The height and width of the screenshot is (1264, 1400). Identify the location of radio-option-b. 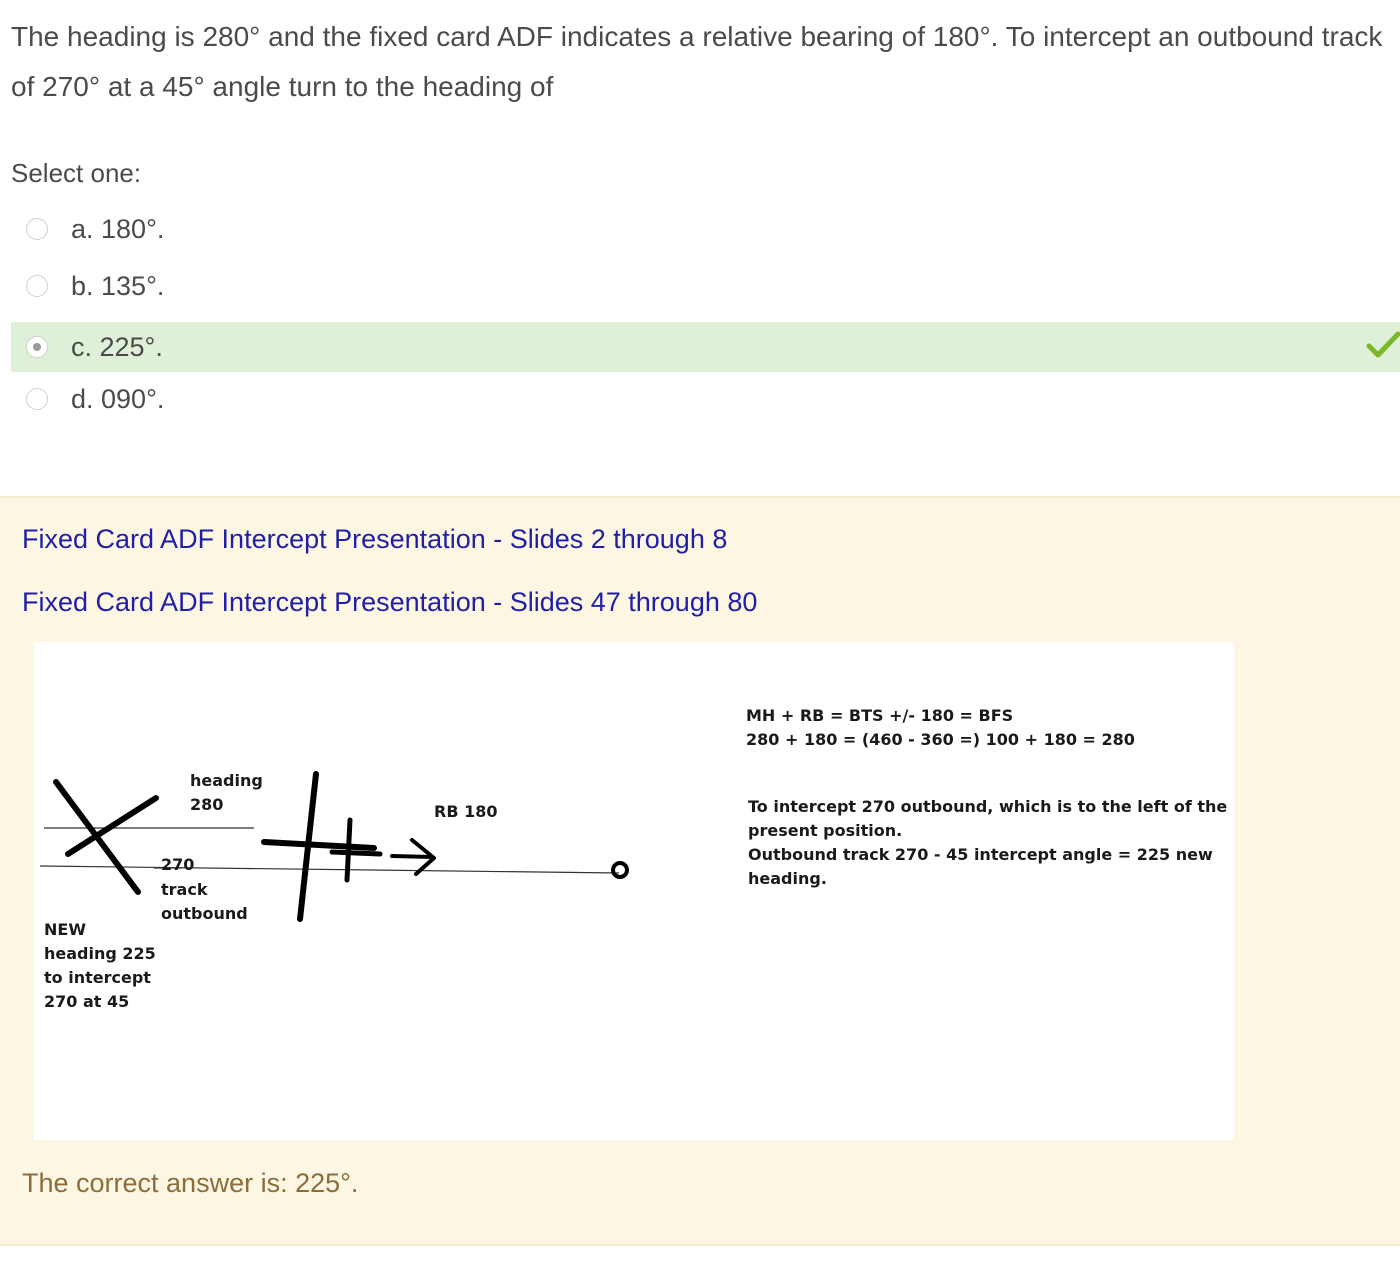
(37, 286).